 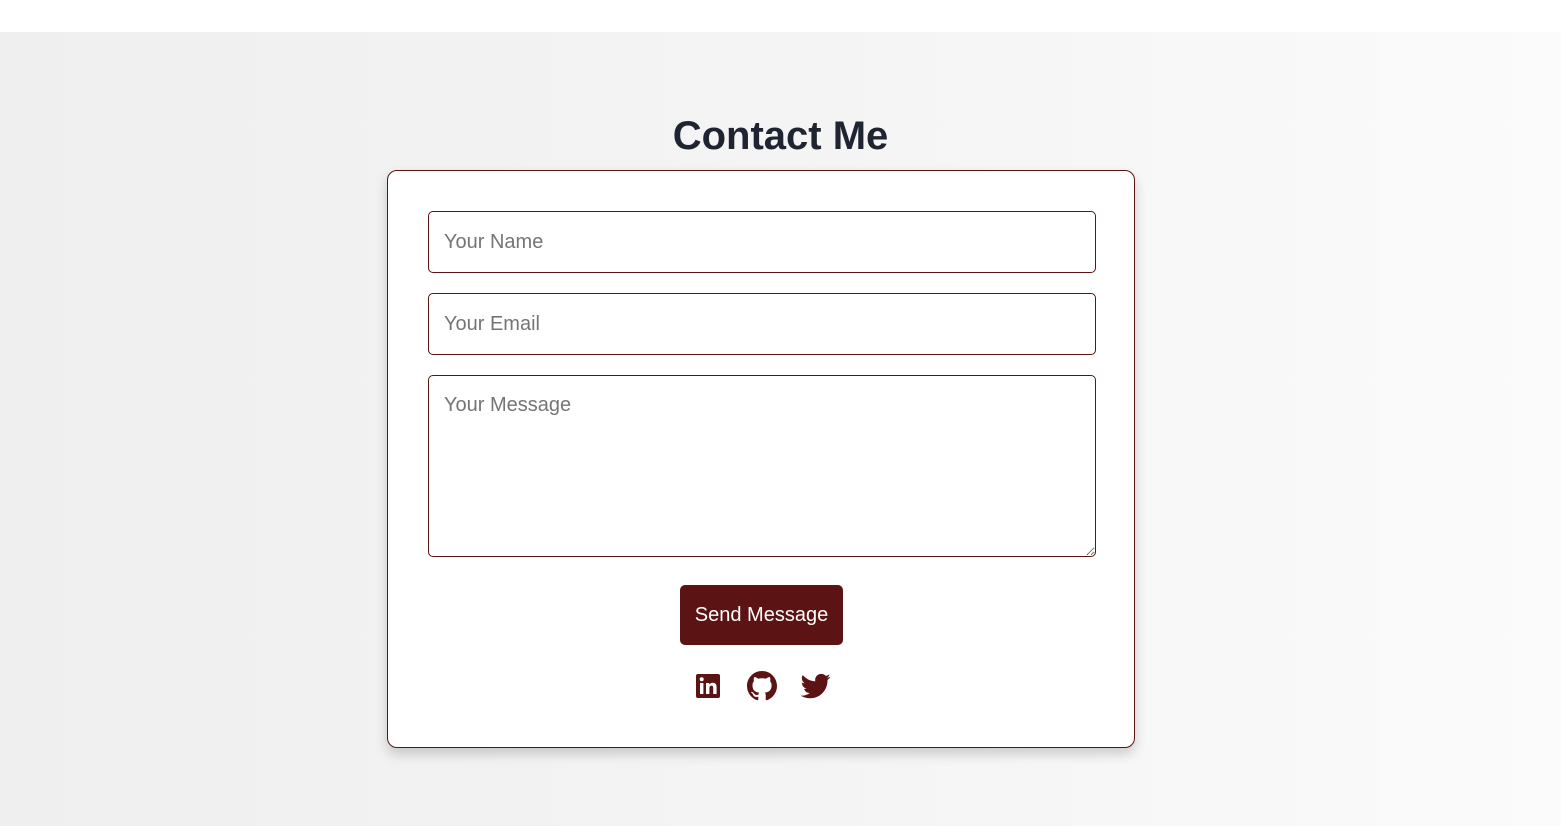 What do you see at coordinates (761, 615) in the screenshot?
I see `send-message-button: Send Message` at bounding box center [761, 615].